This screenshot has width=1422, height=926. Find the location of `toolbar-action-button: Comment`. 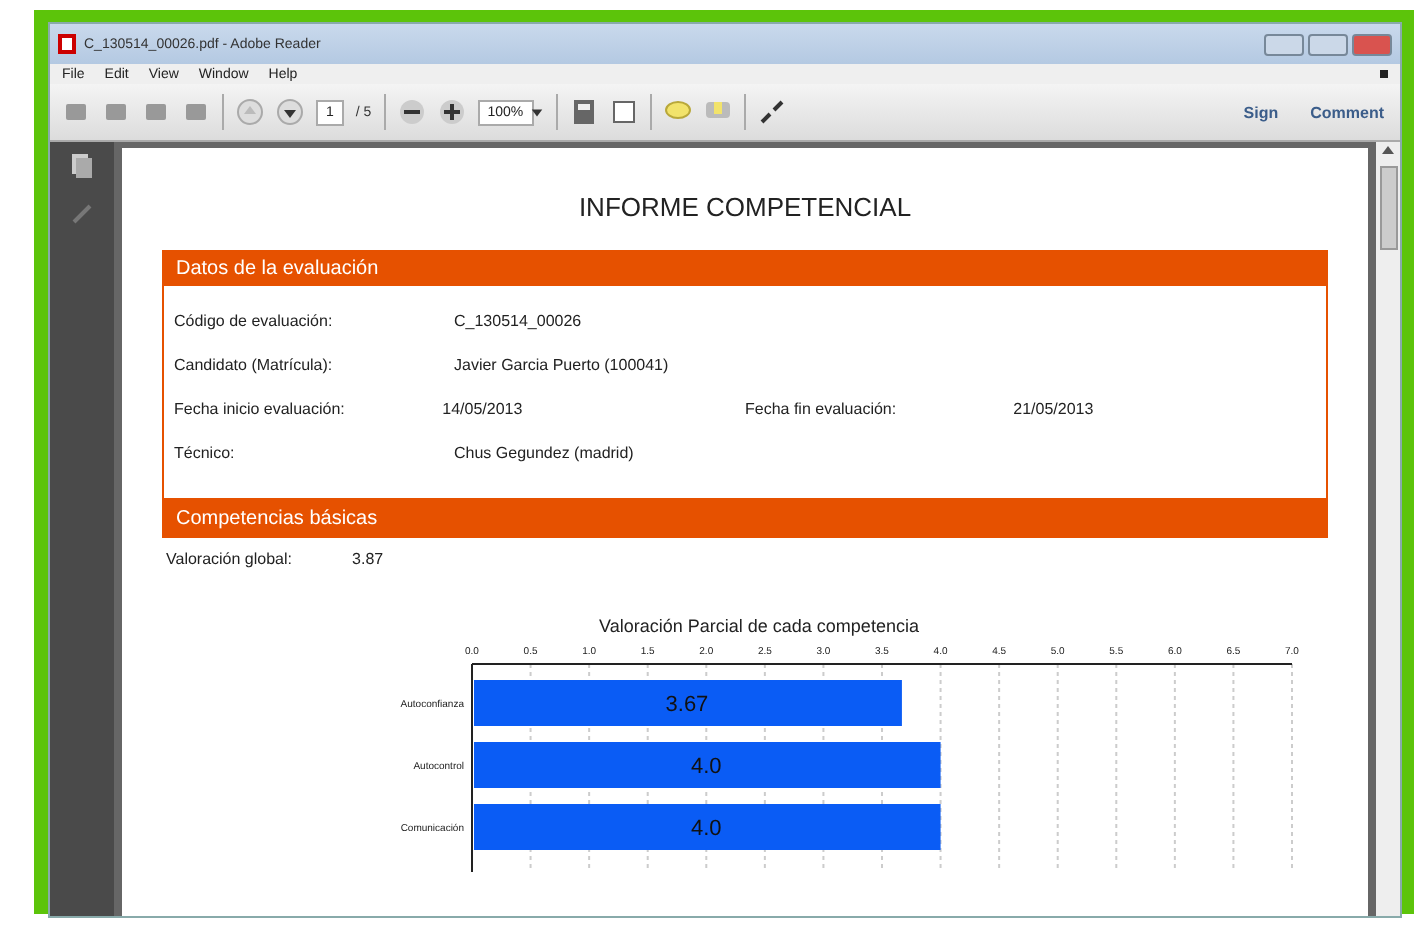

toolbar-action-button: Comment is located at coordinates (1347, 112).